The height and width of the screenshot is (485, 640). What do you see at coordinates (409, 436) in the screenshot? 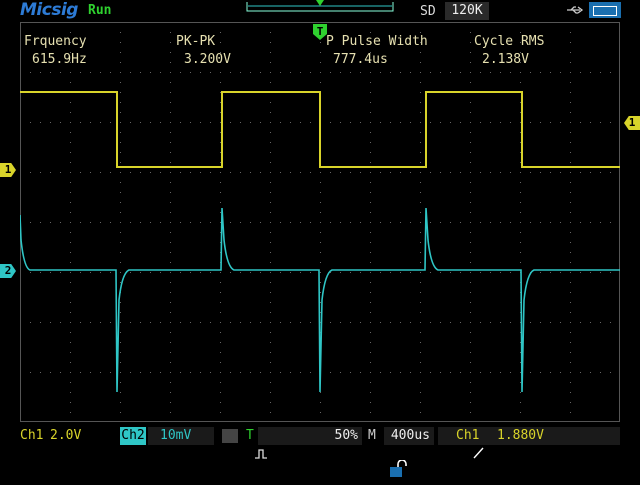
I see `timebase-value: 400us` at bounding box center [409, 436].